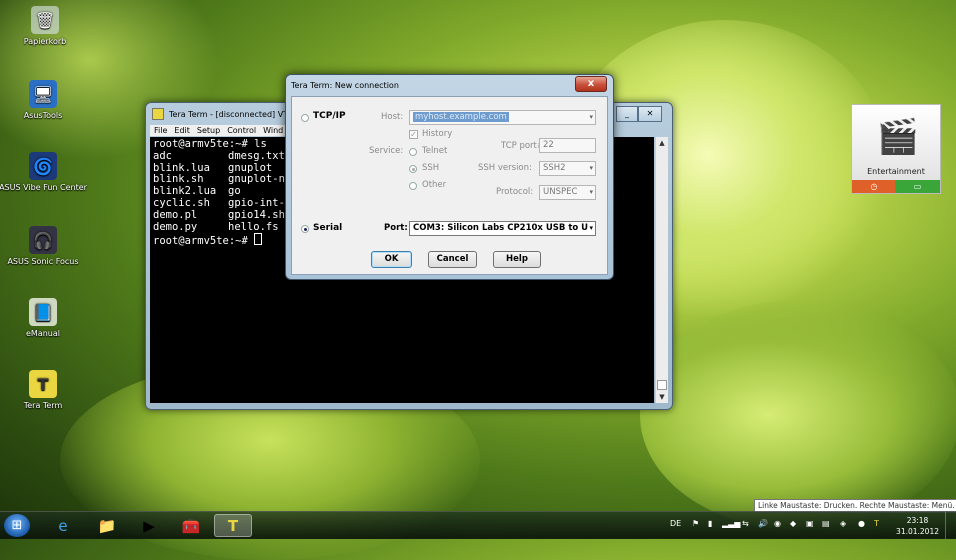 This screenshot has width=956, height=560. I want to click on start-button: ⊞, so click(17, 525).